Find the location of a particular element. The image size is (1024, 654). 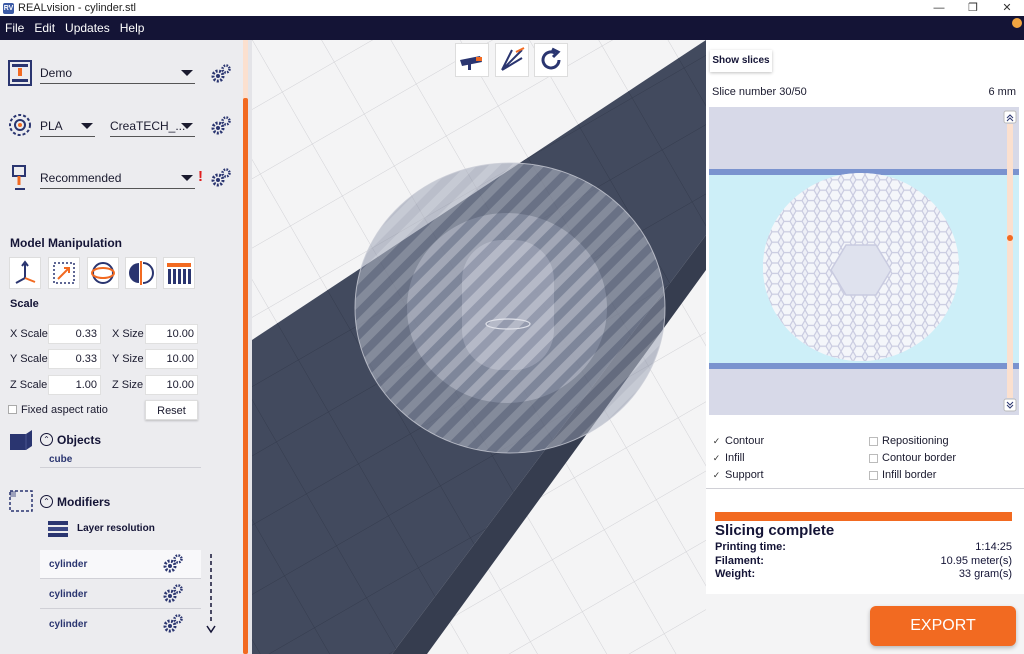

maximize-icon: ❐ is located at coordinates (973, 8).